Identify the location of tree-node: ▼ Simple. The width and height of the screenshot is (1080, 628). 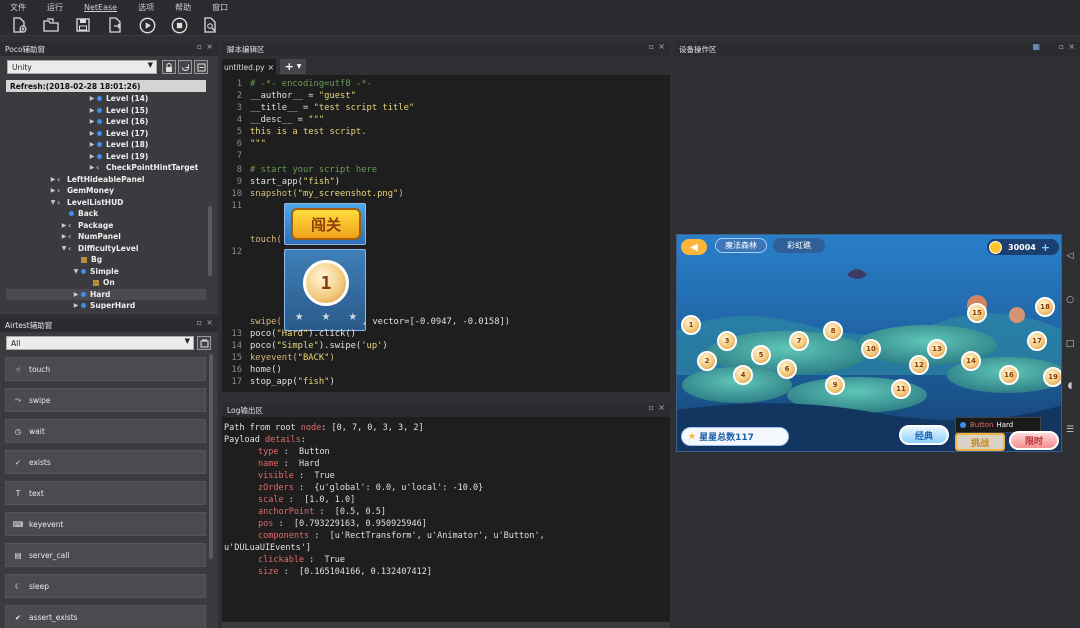
(106, 272).